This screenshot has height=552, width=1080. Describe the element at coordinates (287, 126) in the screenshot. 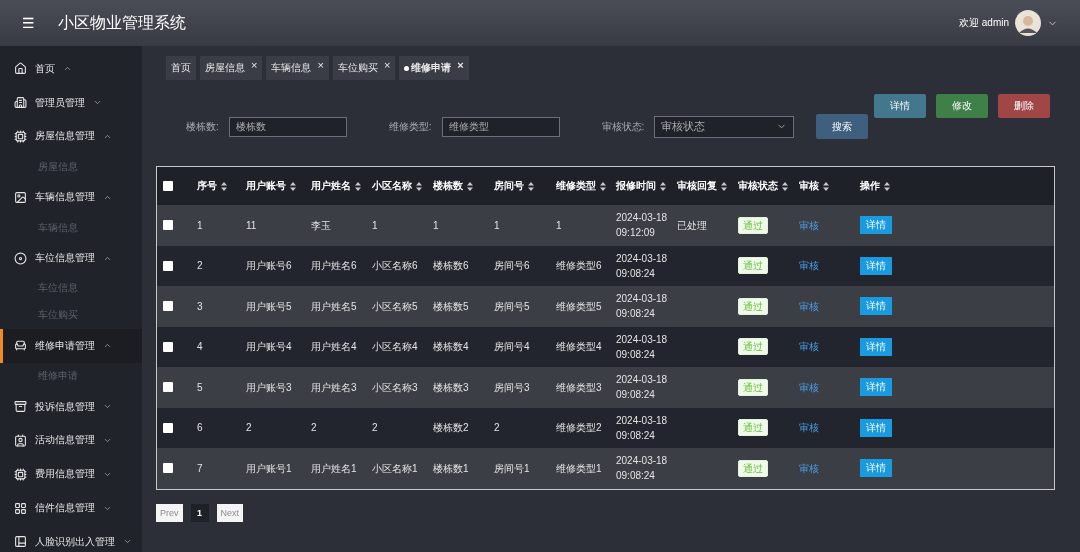

I see `search-field: 楼栋数` at that location.